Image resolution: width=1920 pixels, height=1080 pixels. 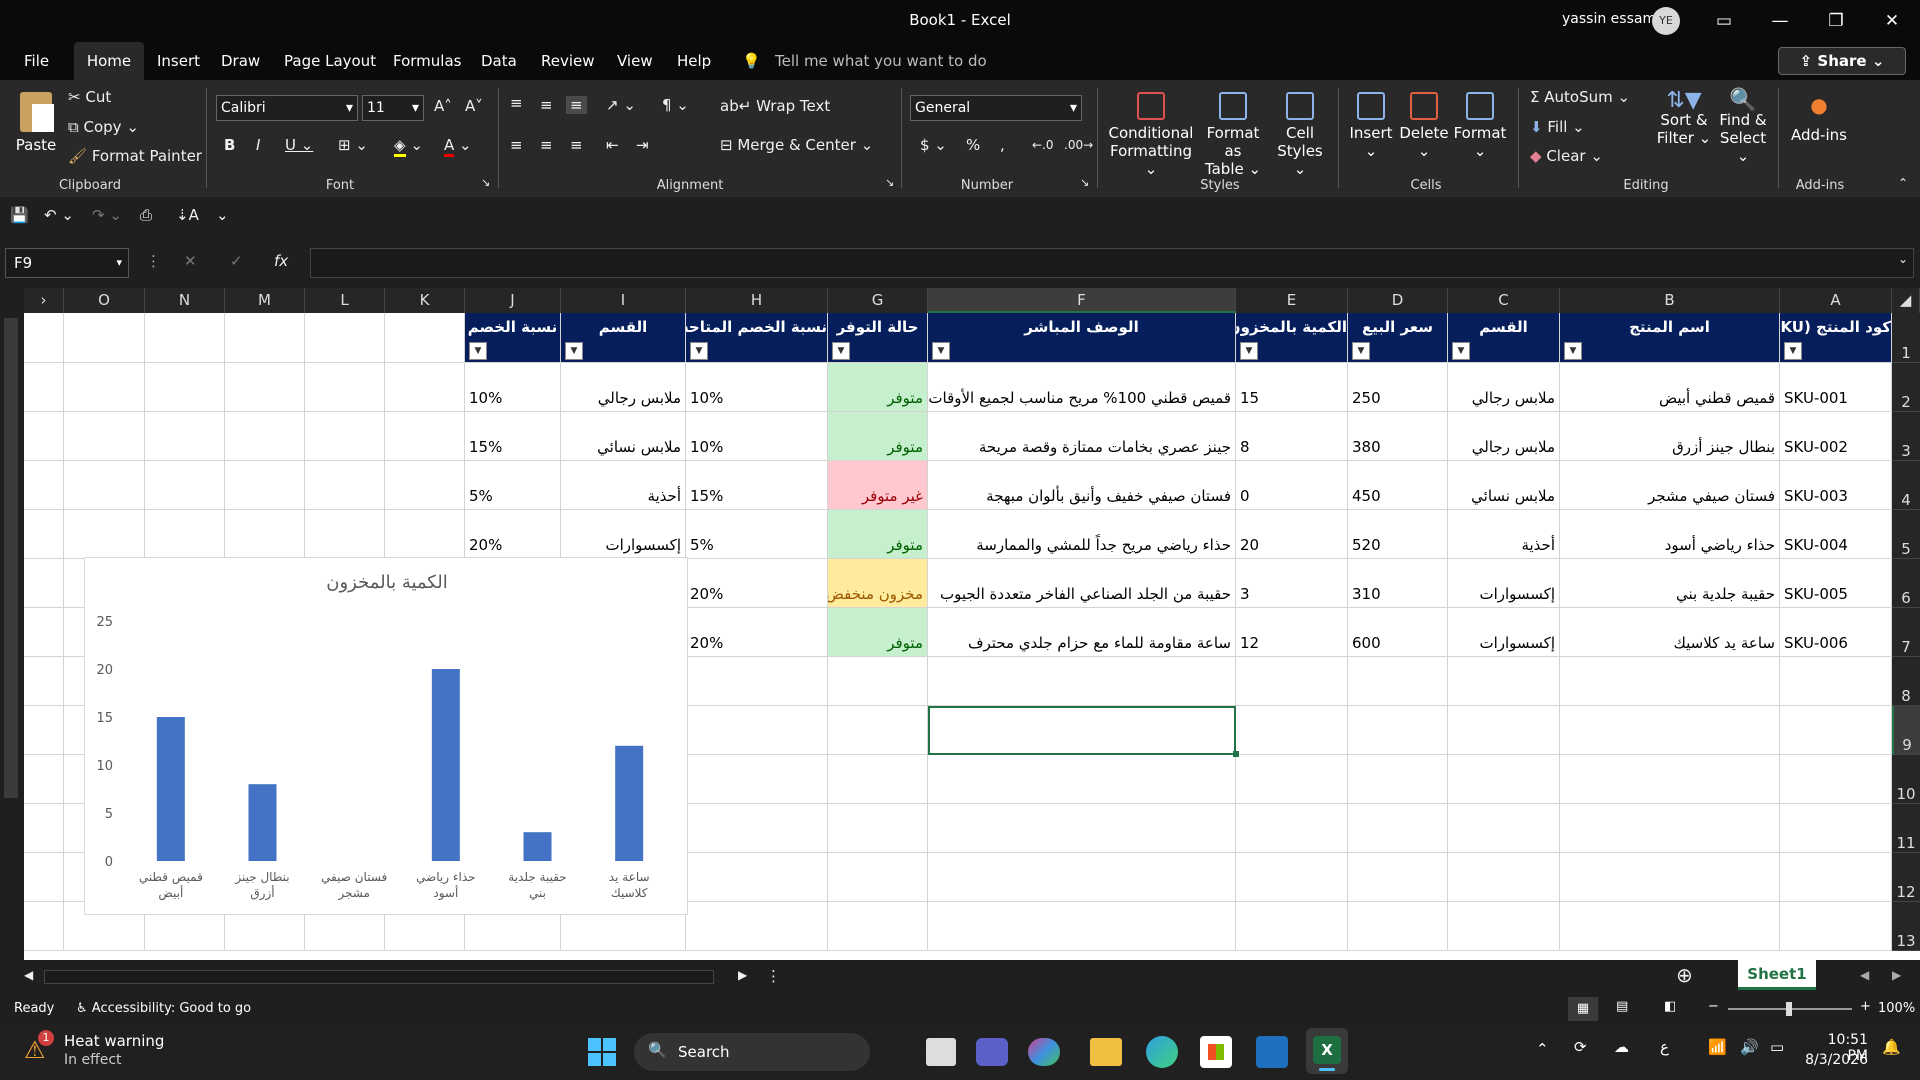 I want to click on column-header-l: L, so click(x=345, y=300).